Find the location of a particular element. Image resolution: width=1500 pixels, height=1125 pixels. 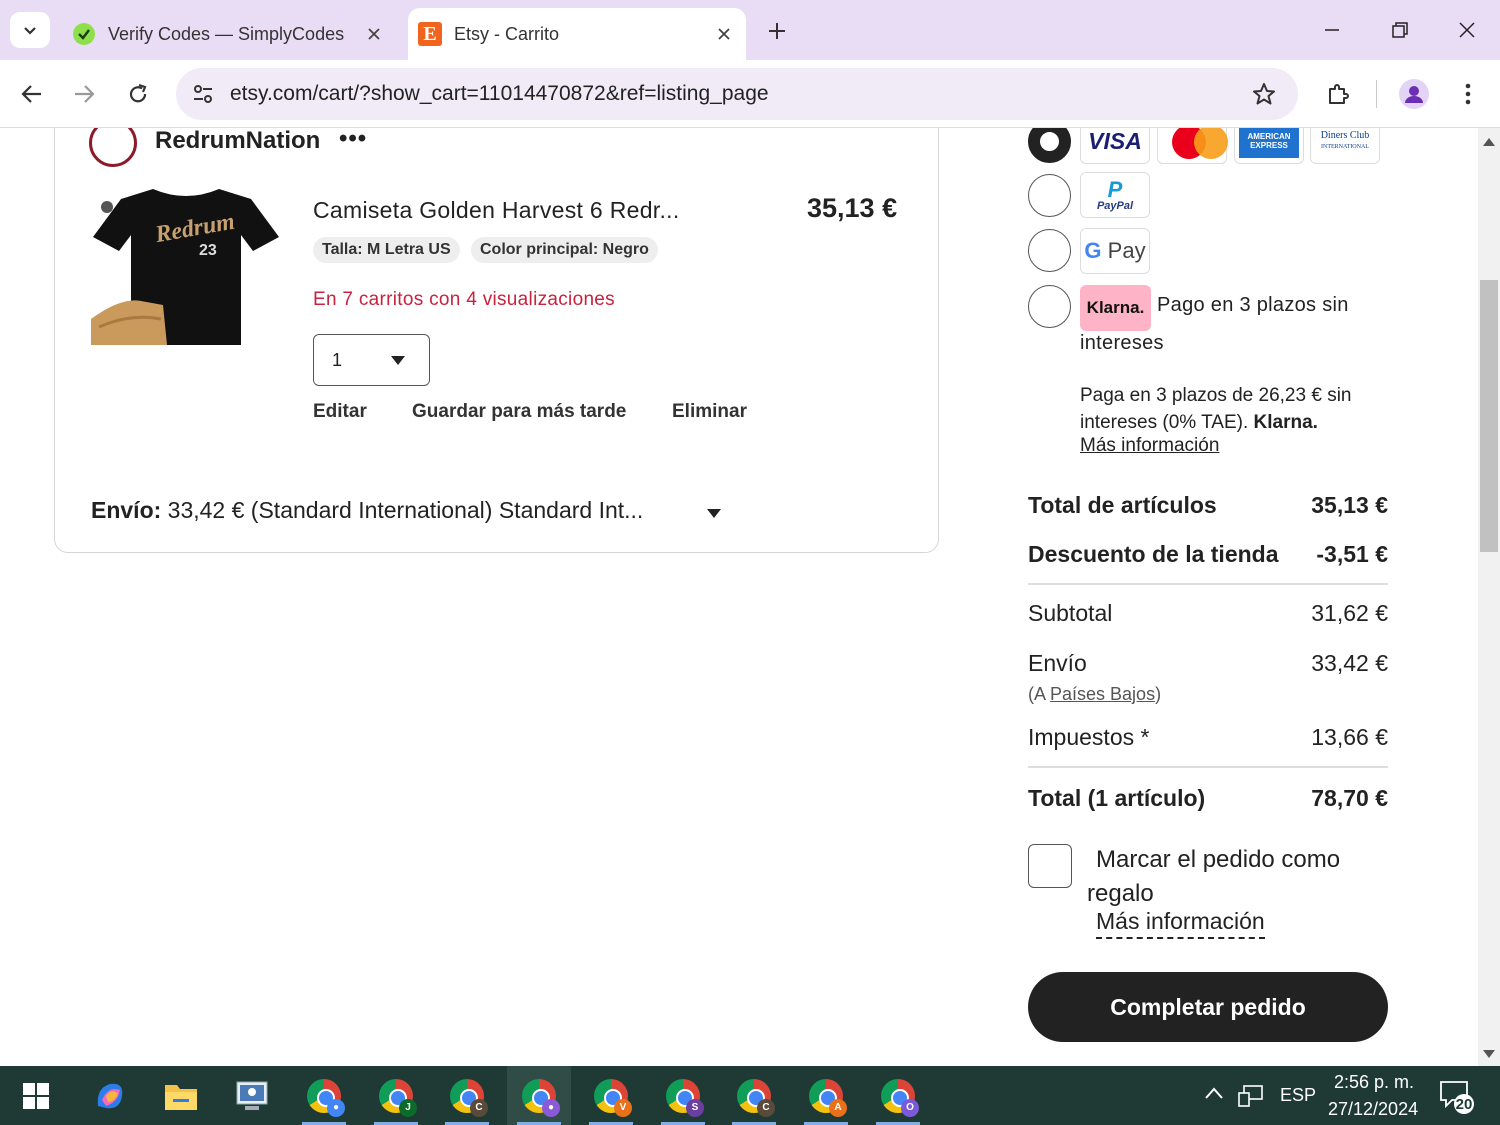

google-pay-icon: G Pay is located at coordinates (1115, 250).